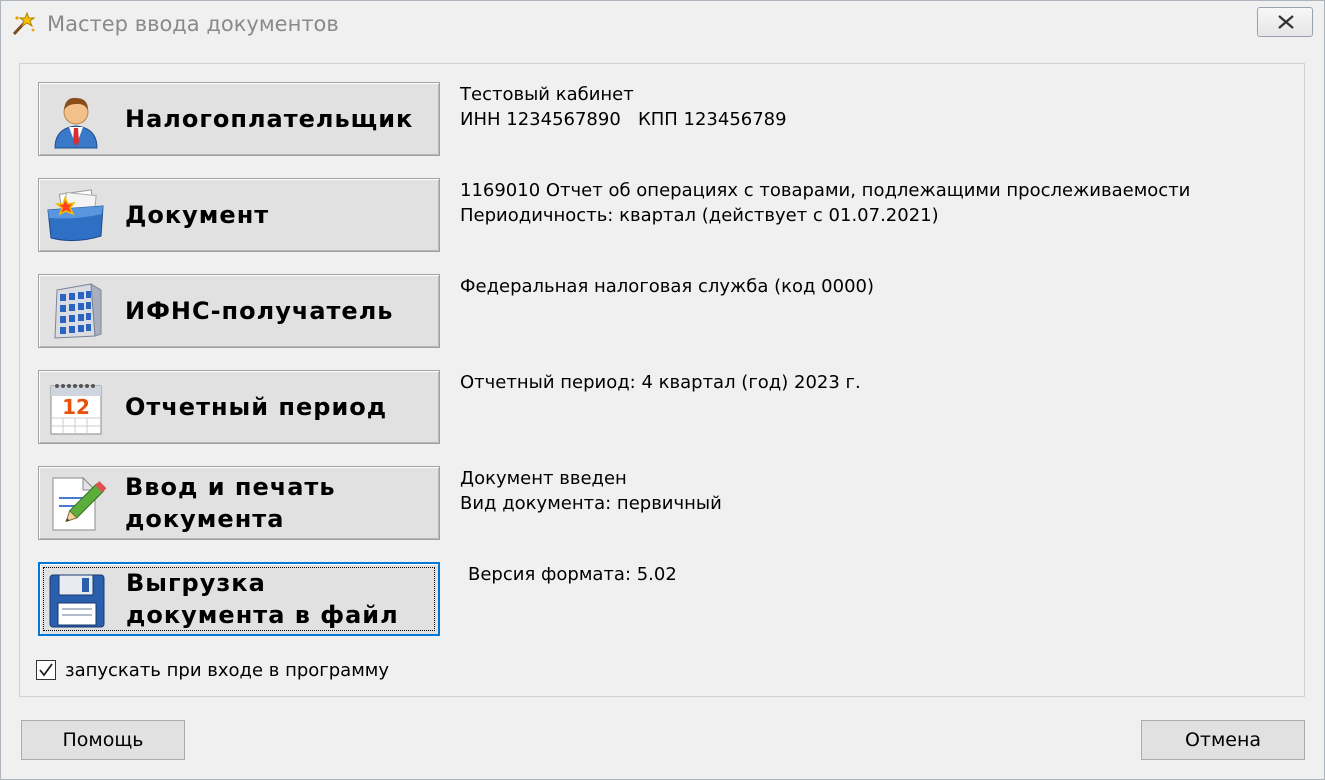 The image size is (1325, 780). I want to click on taxpayer-label: Налогоплательщик, so click(269, 119).